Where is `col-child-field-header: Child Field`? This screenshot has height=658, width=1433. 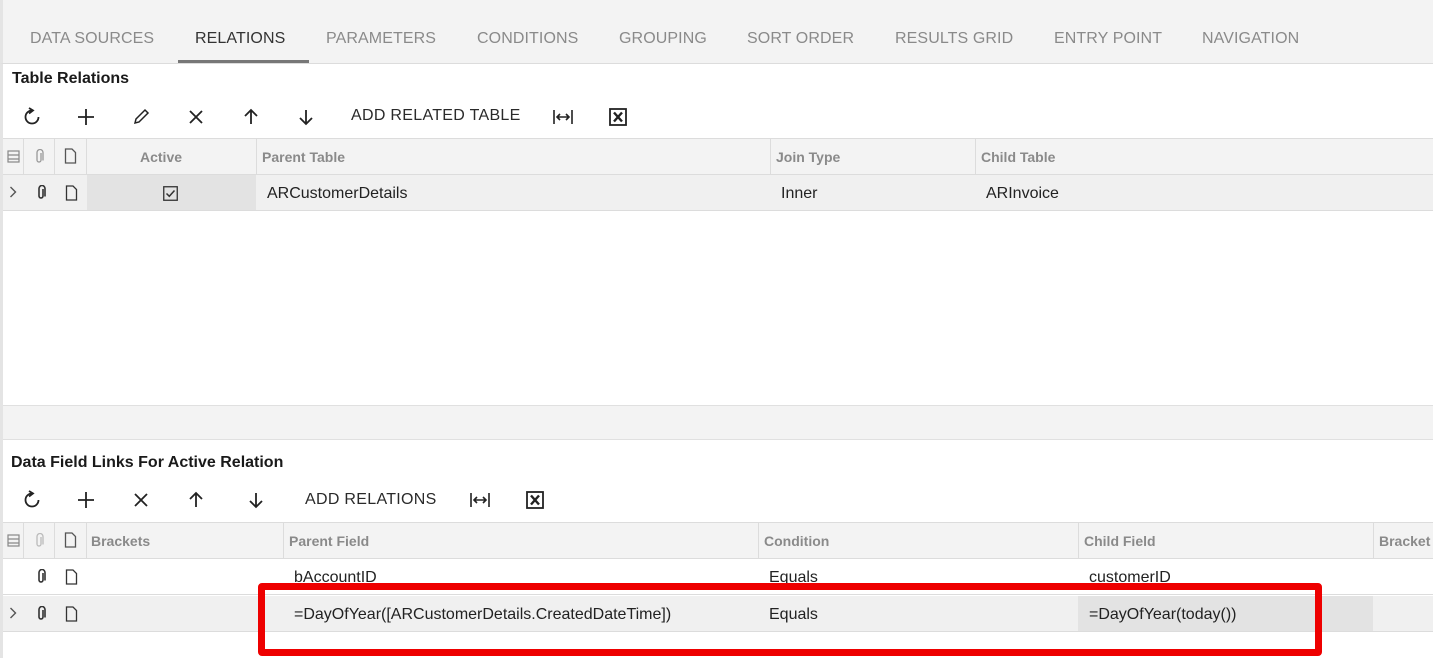
col-child-field-header: Child Field is located at coordinates (1120, 541).